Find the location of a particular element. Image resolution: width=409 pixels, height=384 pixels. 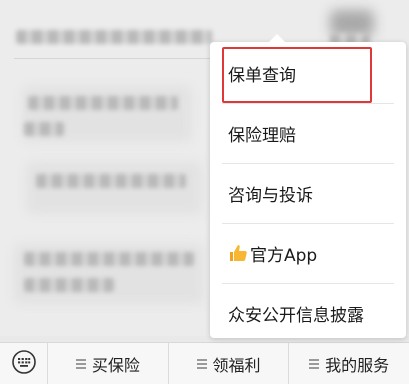

keyboard-icon is located at coordinates (24, 364).